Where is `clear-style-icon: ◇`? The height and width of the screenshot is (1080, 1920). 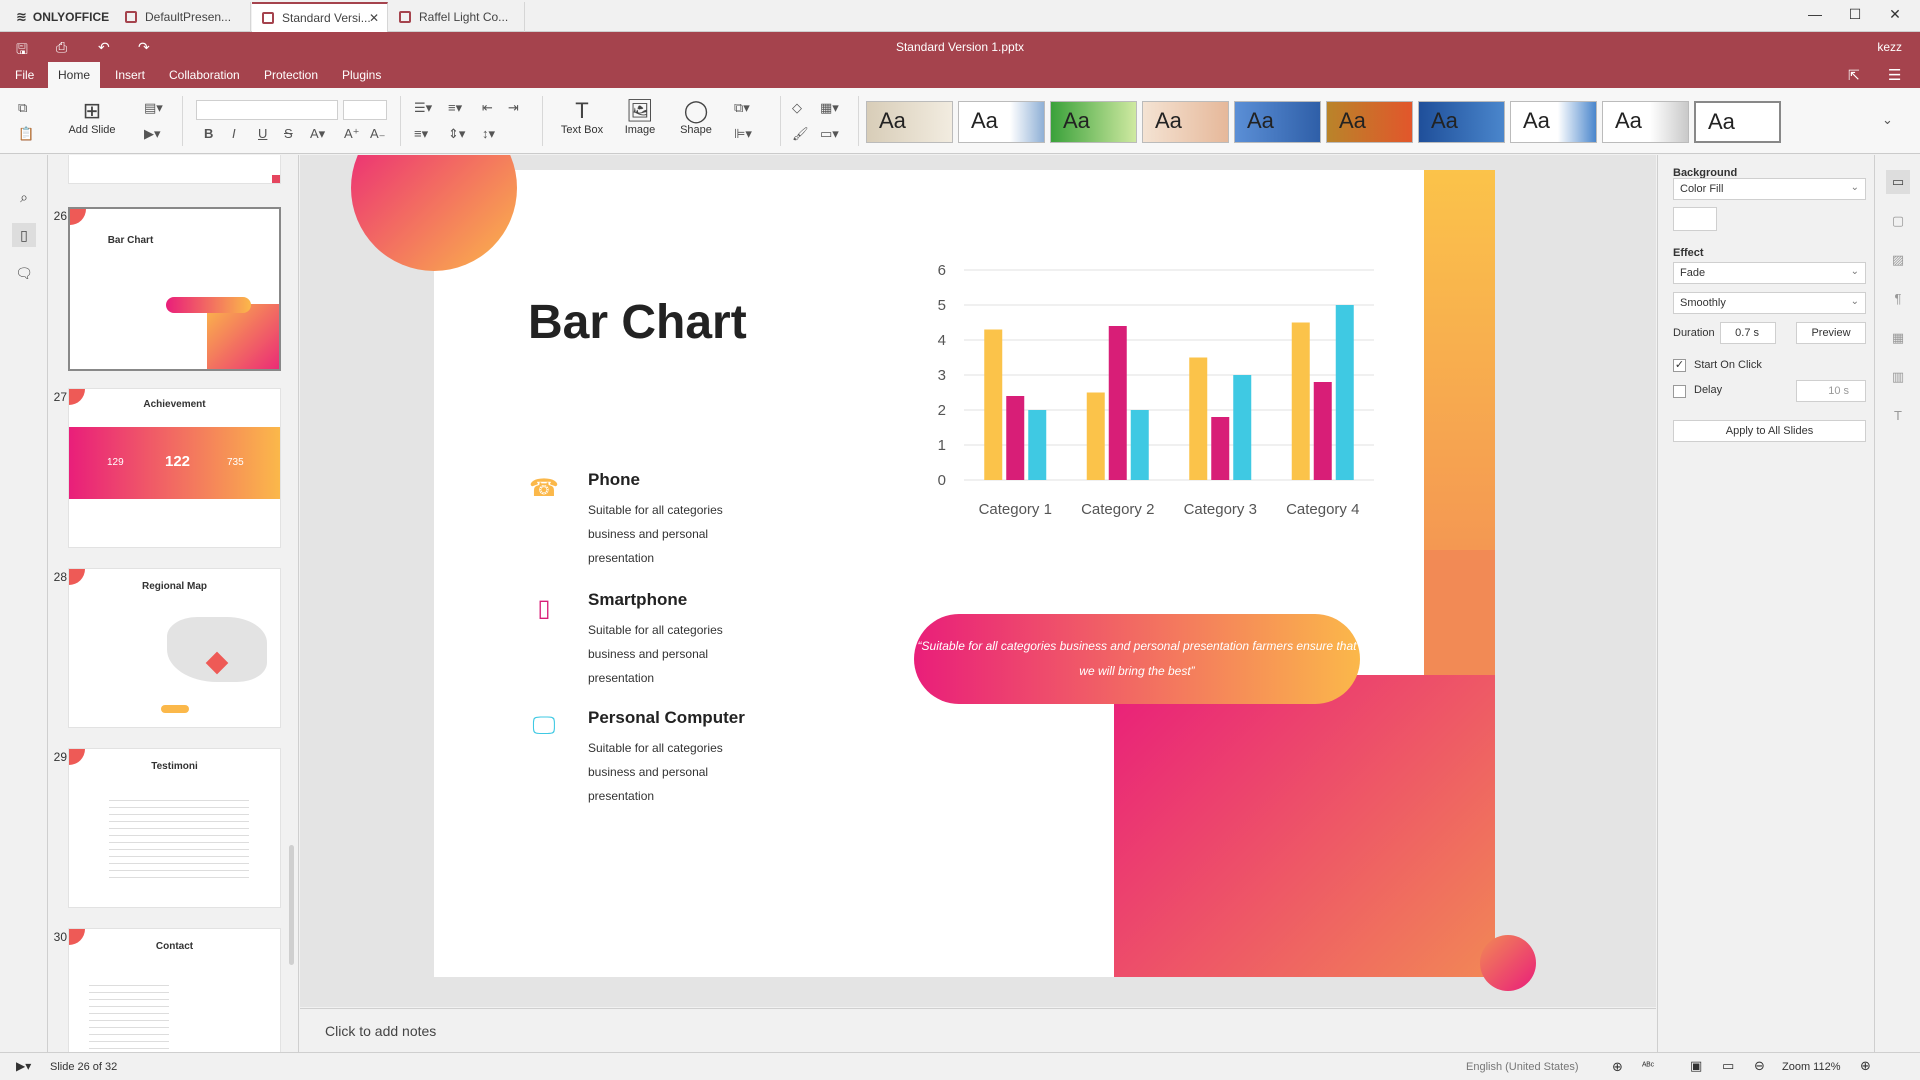 clear-style-icon: ◇ is located at coordinates (797, 108).